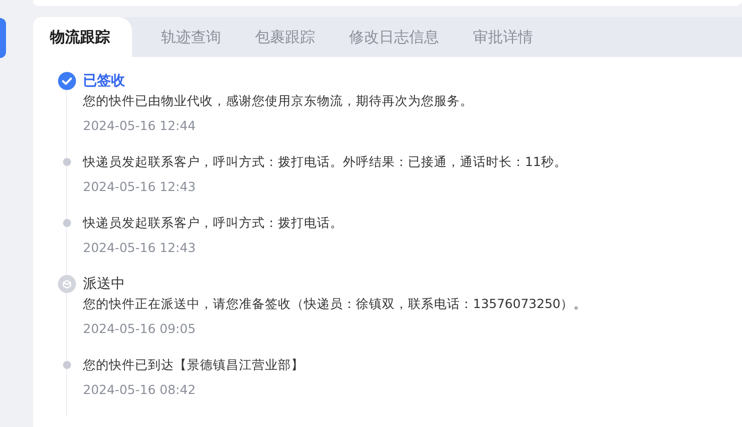 The height and width of the screenshot is (427, 742). What do you see at coordinates (104, 284) in the screenshot?
I see `status-title: 派送中` at bounding box center [104, 284].